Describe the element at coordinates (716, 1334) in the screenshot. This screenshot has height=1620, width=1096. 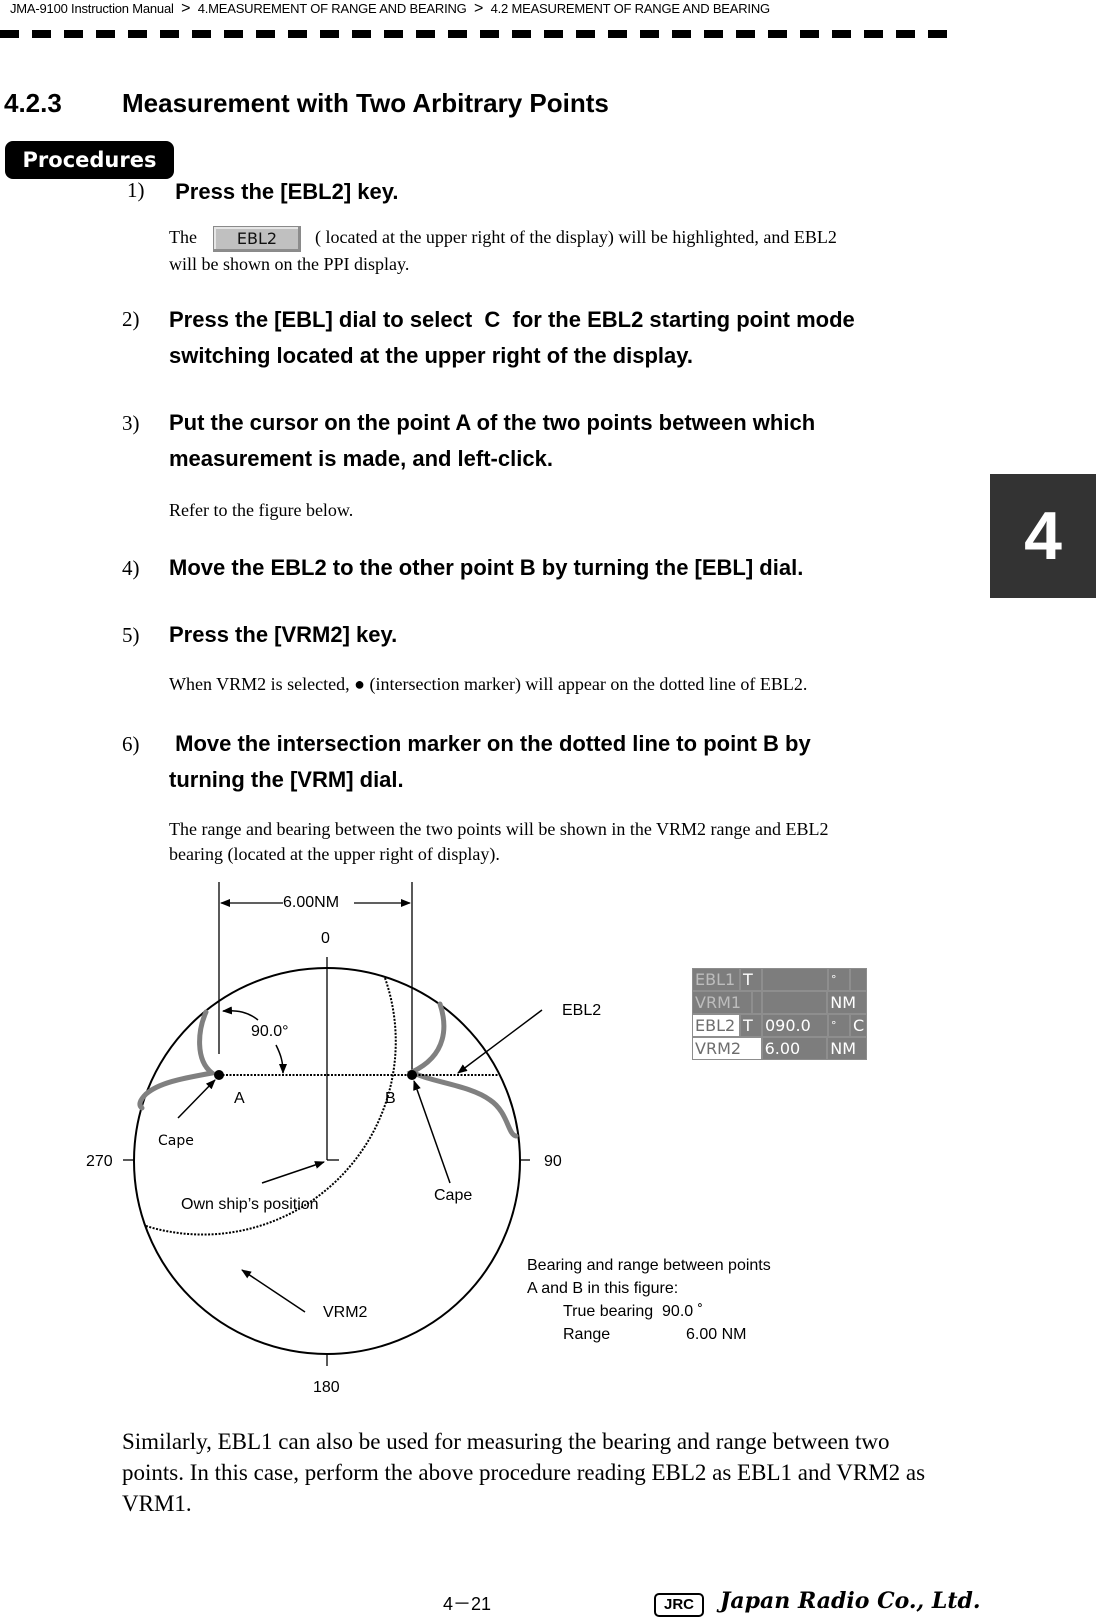
I see `note-range-value: 6.00 NM` at that location.